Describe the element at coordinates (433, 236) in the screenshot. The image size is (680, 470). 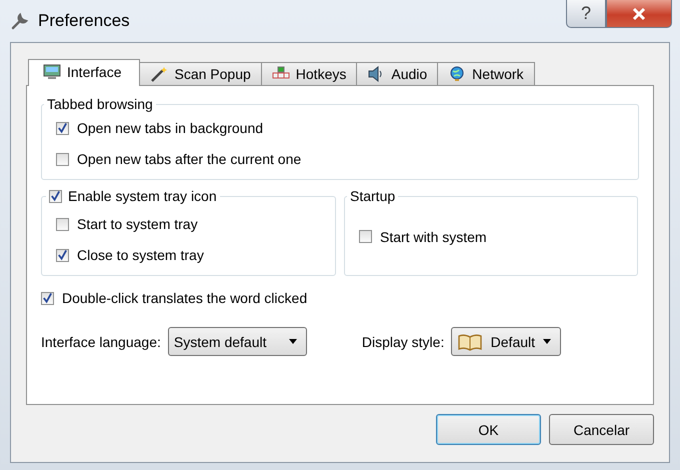
I see `checkbox-label: Start with system` at that location.